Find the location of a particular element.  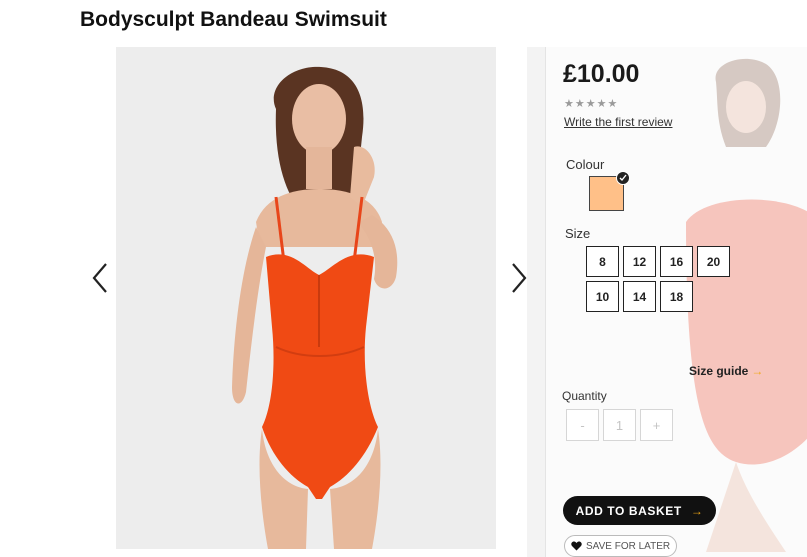

chevron-left-icon is located at coordinates (99, 278).